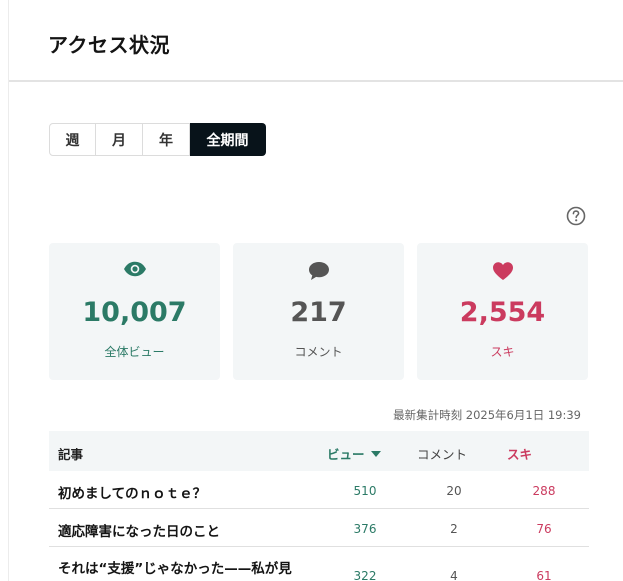  Describe the element at coordinates (502, 352) in the screenshot. I see `likes-label: スキ` at that location.